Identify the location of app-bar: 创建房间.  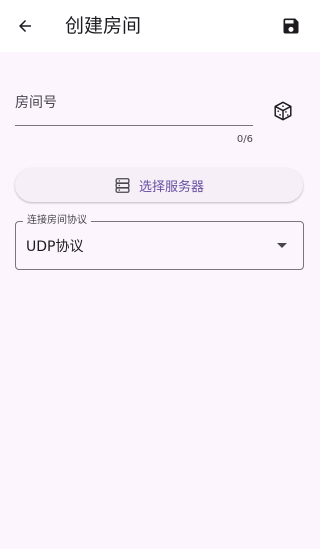
(160, 26).